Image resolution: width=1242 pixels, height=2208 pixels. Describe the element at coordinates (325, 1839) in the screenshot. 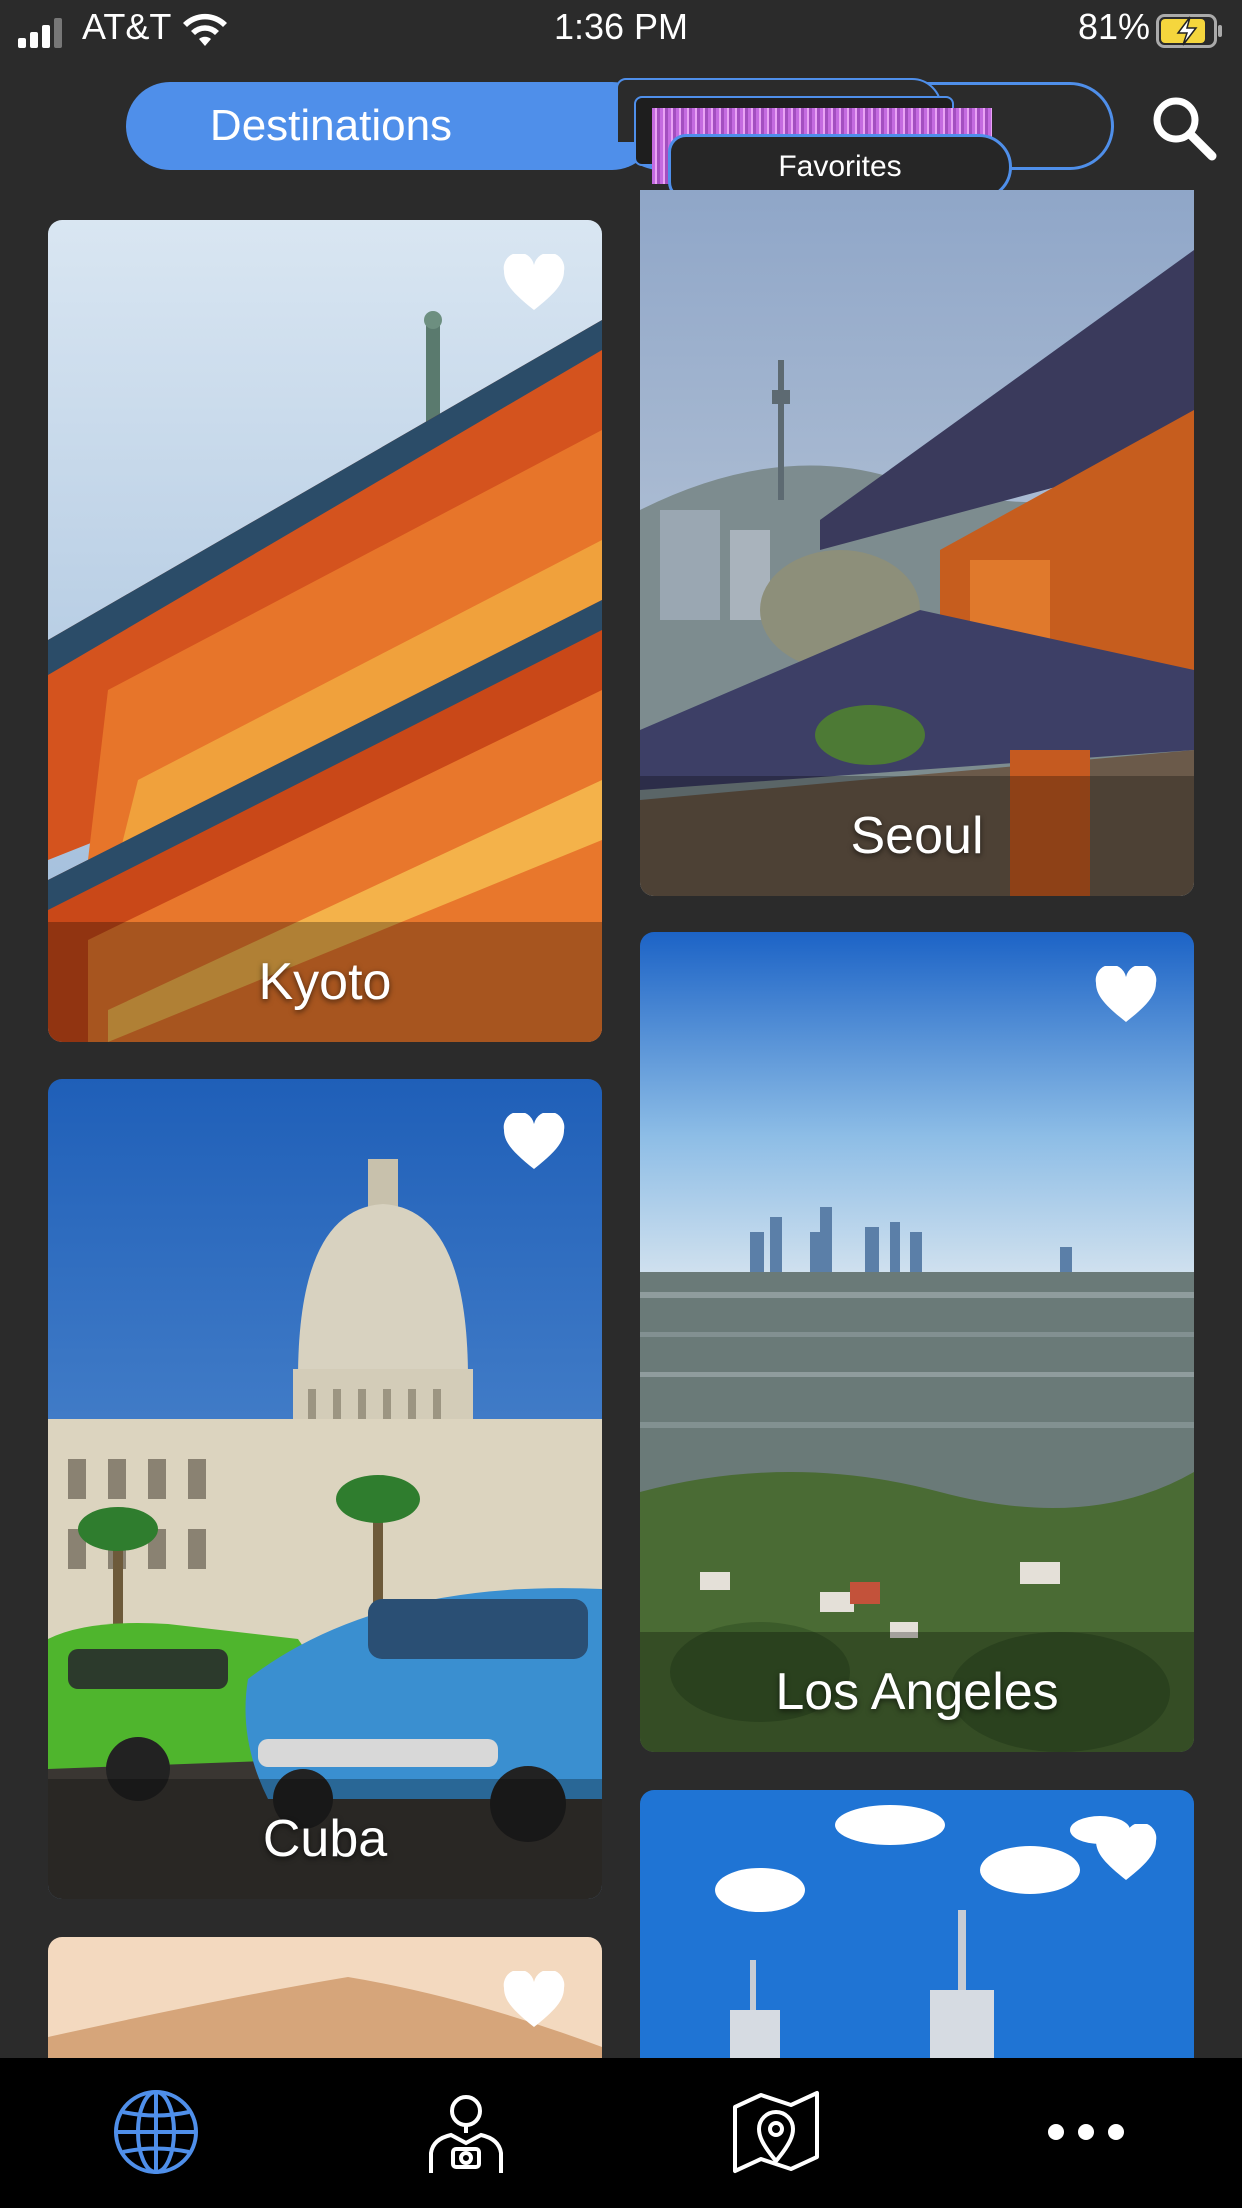

I see `destination-name: Cuba` at that location.